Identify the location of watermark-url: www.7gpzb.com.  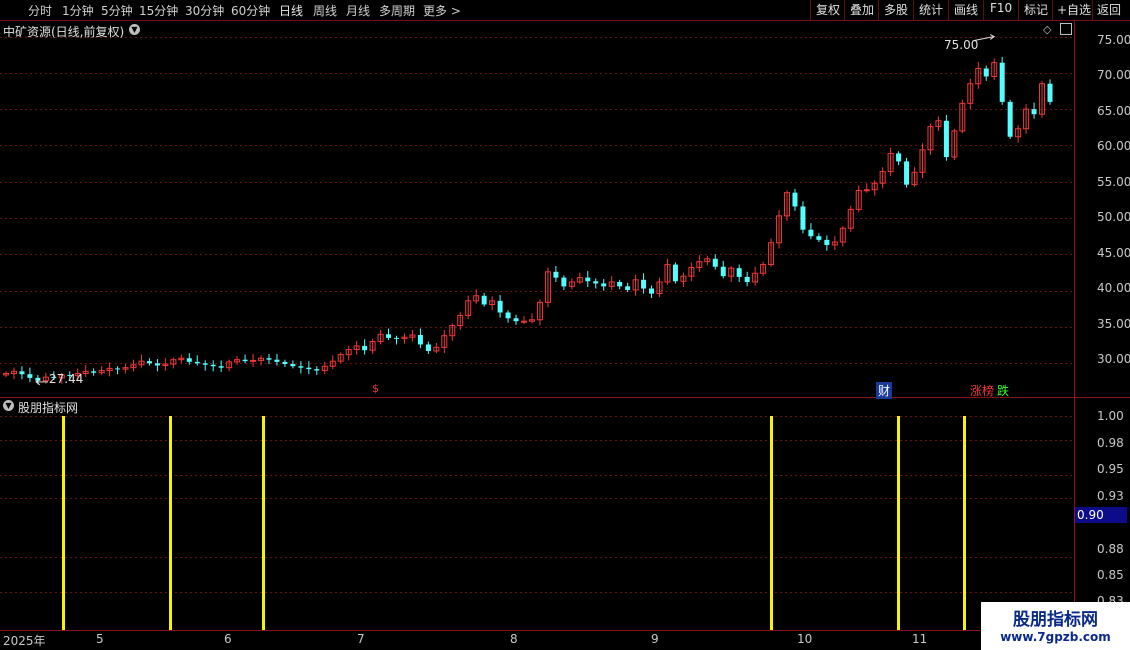
(1055, 637).